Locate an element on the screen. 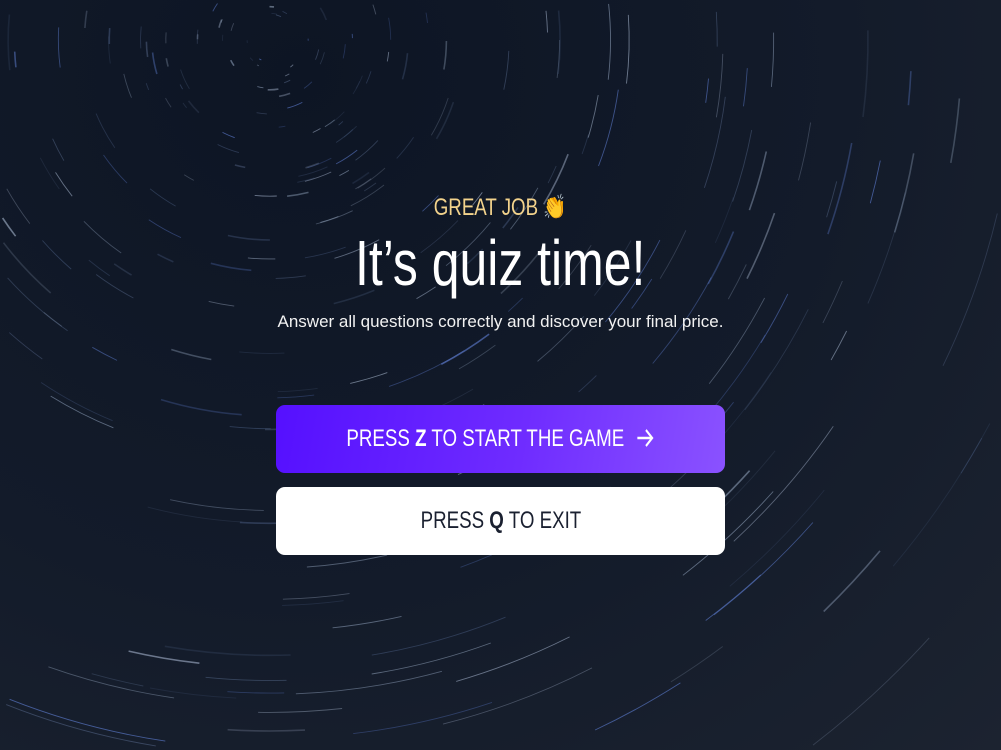 The image size is (1001, 750). page-title: It’s quiz time! is located at coordinates (500, 263).